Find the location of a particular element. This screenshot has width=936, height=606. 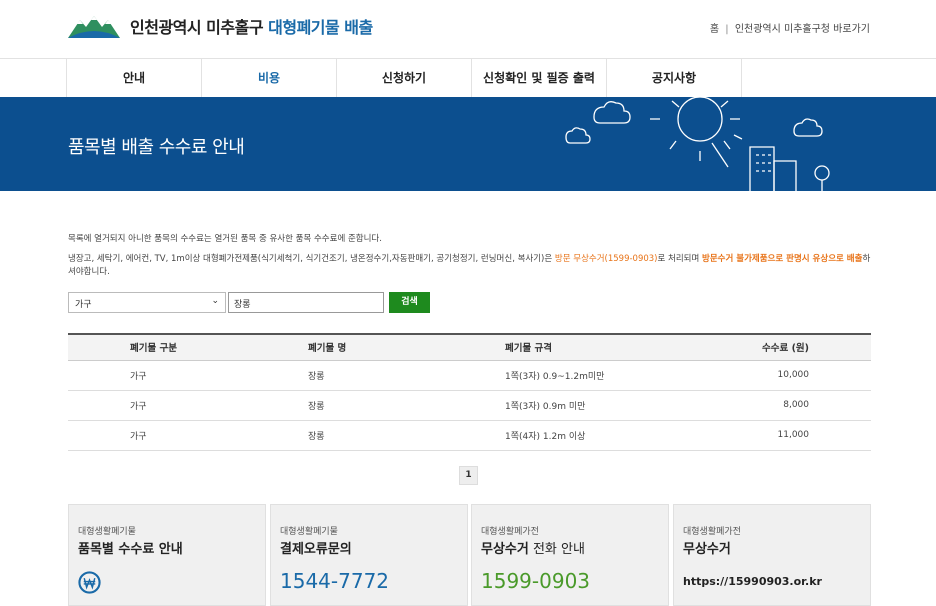

table-row: 가구 장롱 1쪽(4자) 1.2m 이상 11,000 is located at coordinates (469, 435).